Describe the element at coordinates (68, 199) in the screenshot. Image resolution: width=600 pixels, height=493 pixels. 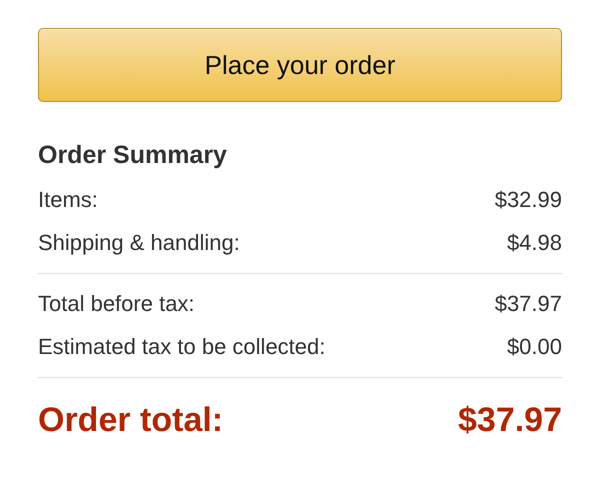
I see `line-label: Items:` at that location.